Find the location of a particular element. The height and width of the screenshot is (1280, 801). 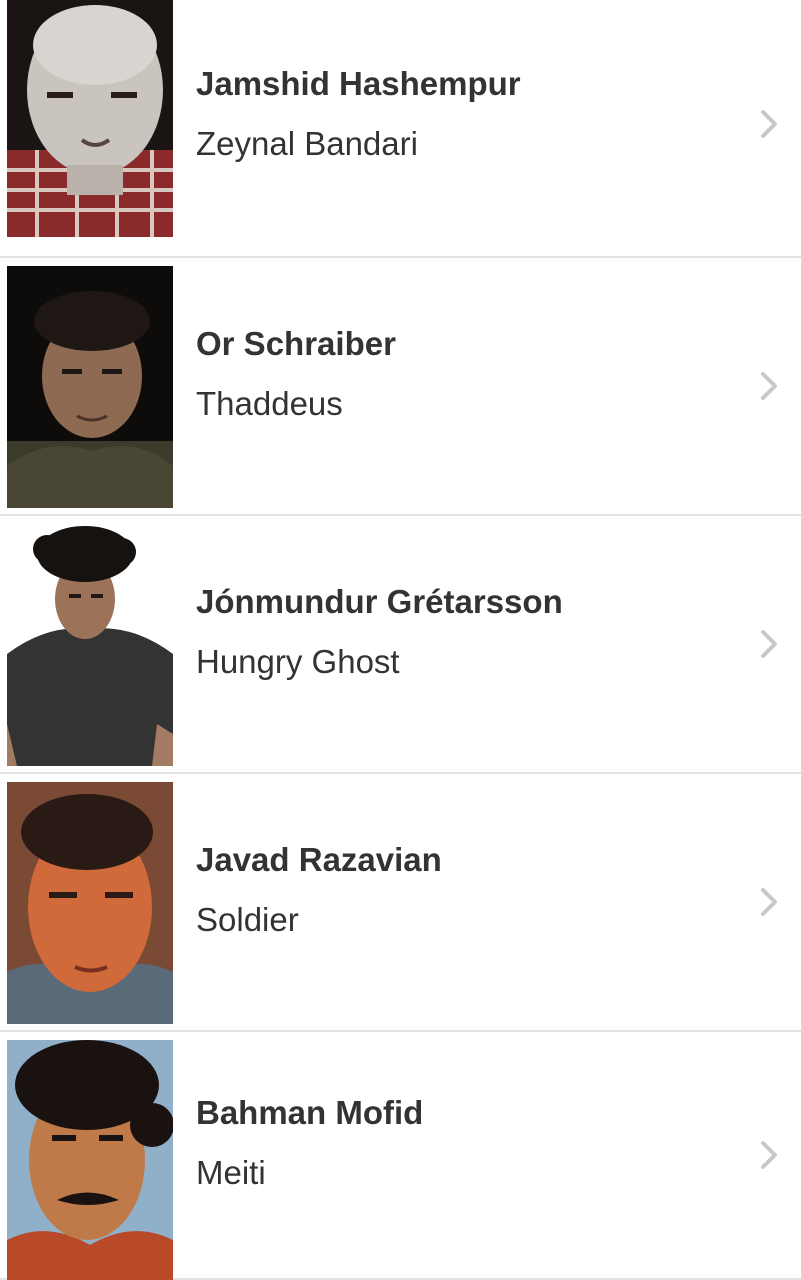

cast-text: Javad Razavian Soldier is located at coordinates (319, 890).